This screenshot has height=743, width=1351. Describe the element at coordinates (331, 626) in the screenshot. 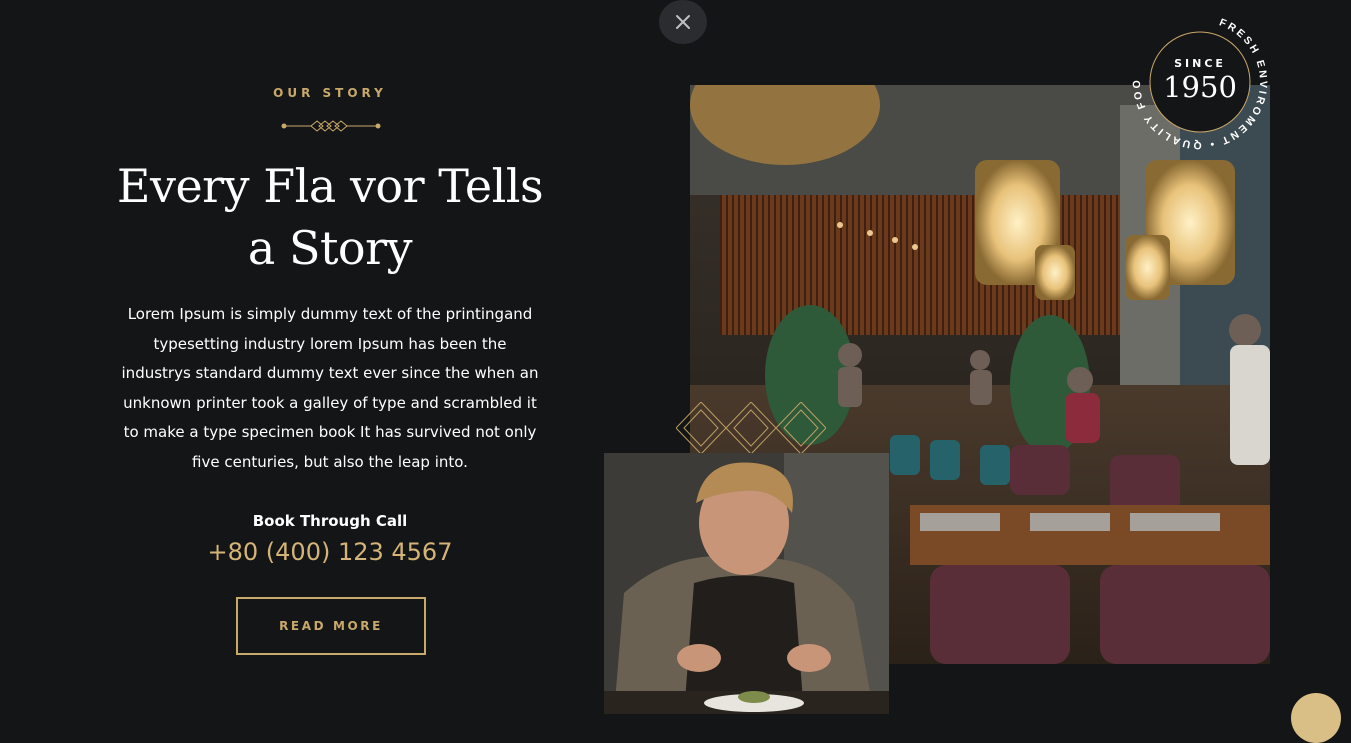

I see `read-more-button: READ MORE` at that location.